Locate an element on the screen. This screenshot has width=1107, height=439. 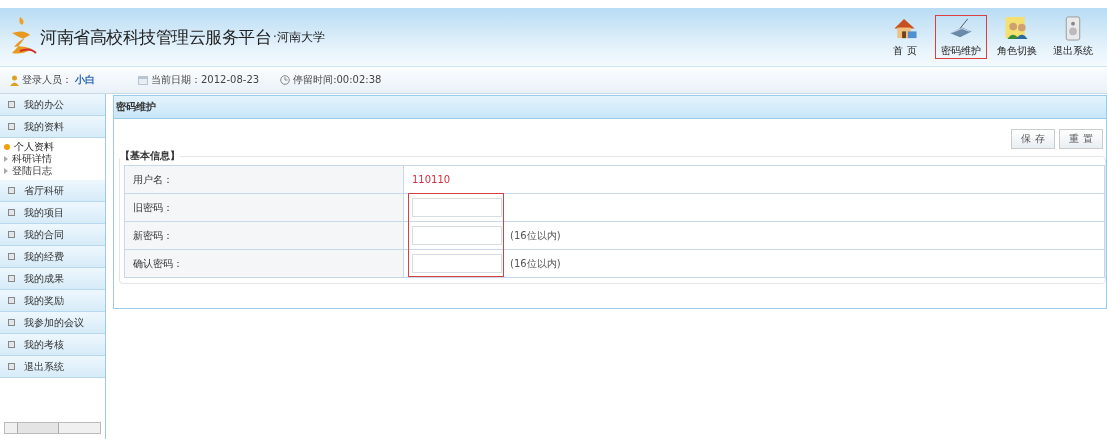
field-label: 旧密码： is located at coordinates (264, 207).